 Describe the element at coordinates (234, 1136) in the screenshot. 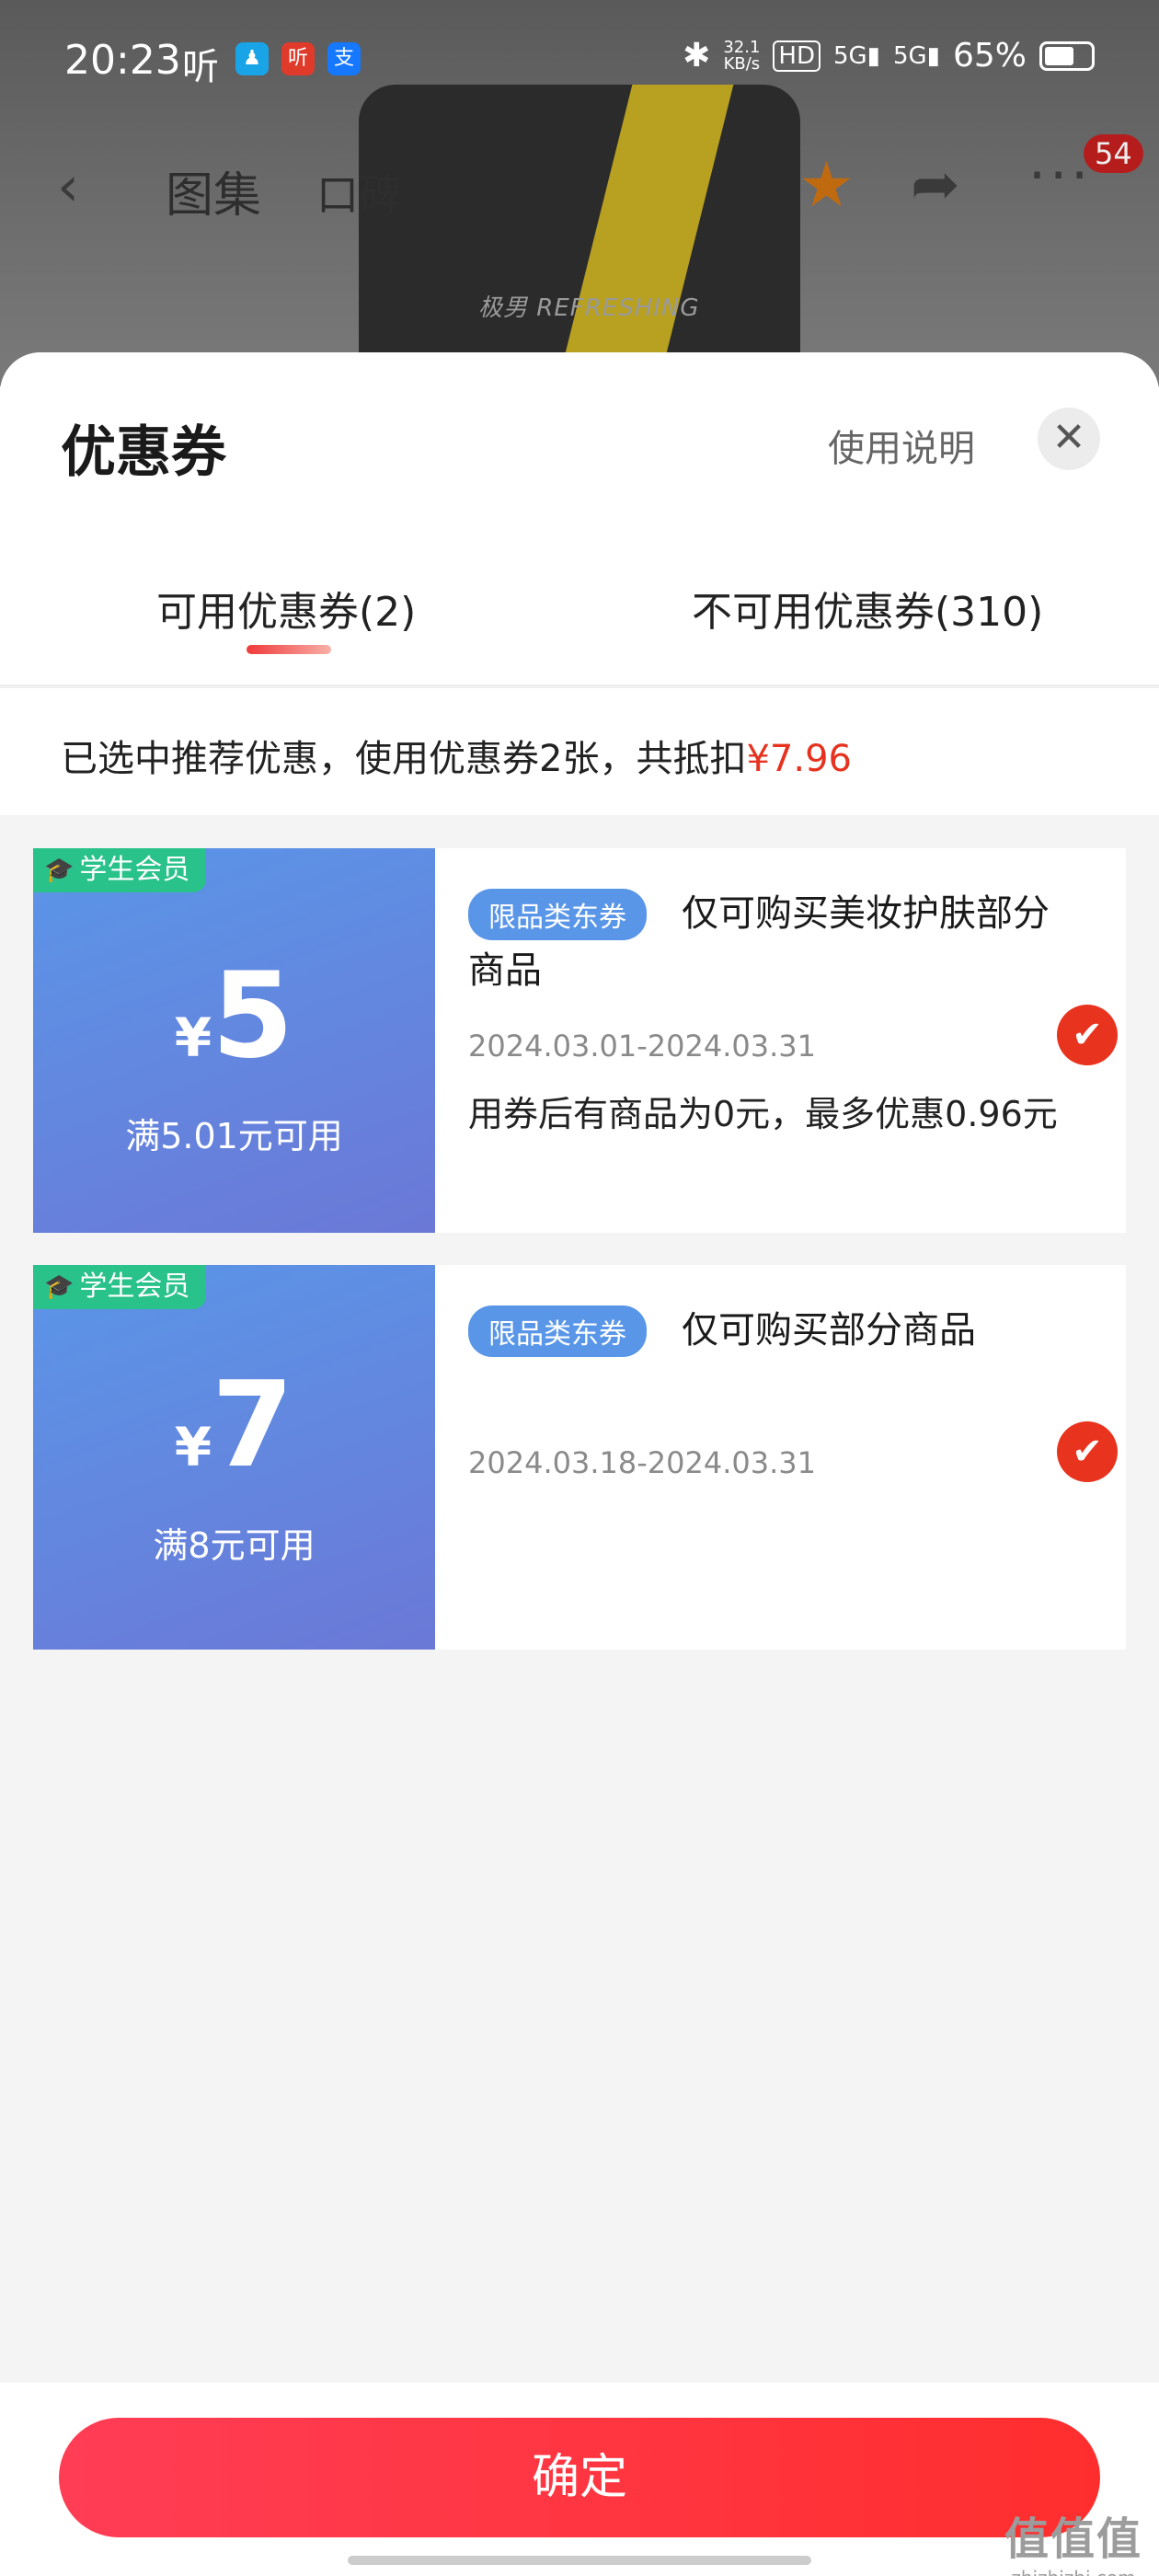

I see `coupon-threshold: 满5.01元可用` at that location.